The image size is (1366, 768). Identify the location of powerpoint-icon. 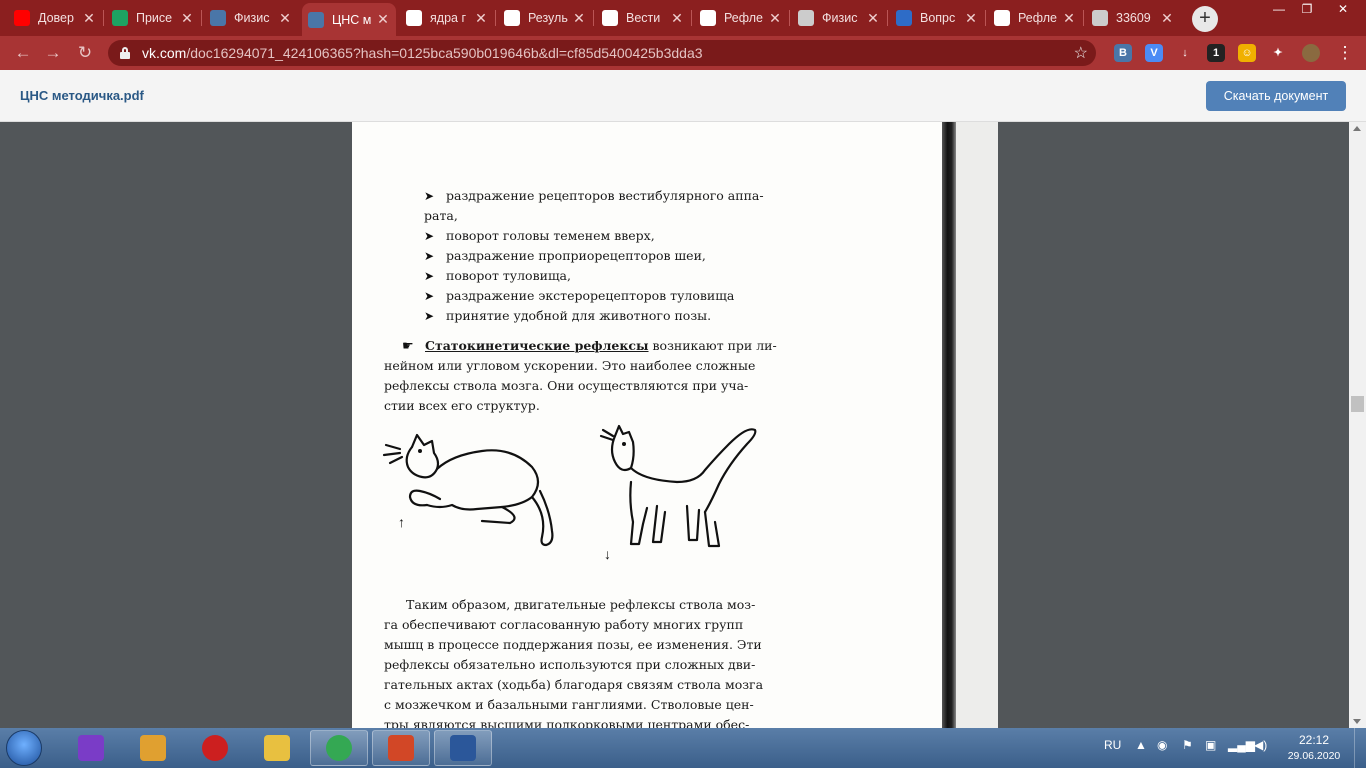
(401, 748).